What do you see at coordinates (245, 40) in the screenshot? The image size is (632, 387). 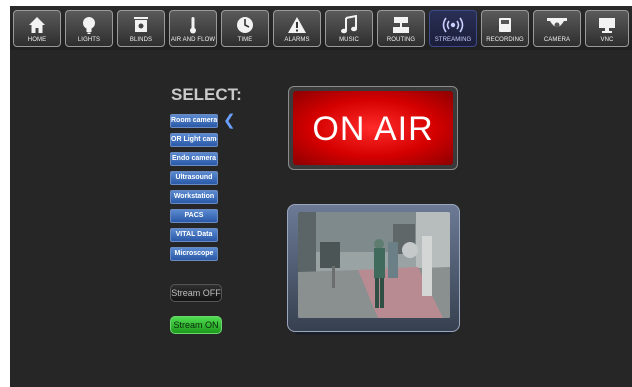 I see `nav-label: TIME` at bounding box center [245, 40].